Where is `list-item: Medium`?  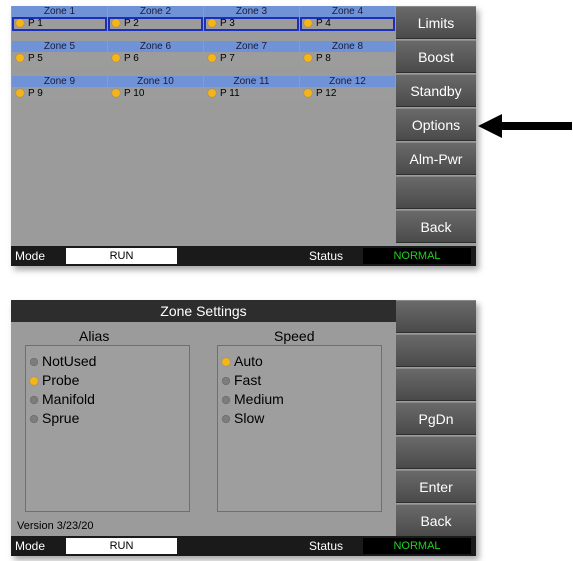 list-item: Medium is located at coordinates (299, 399).